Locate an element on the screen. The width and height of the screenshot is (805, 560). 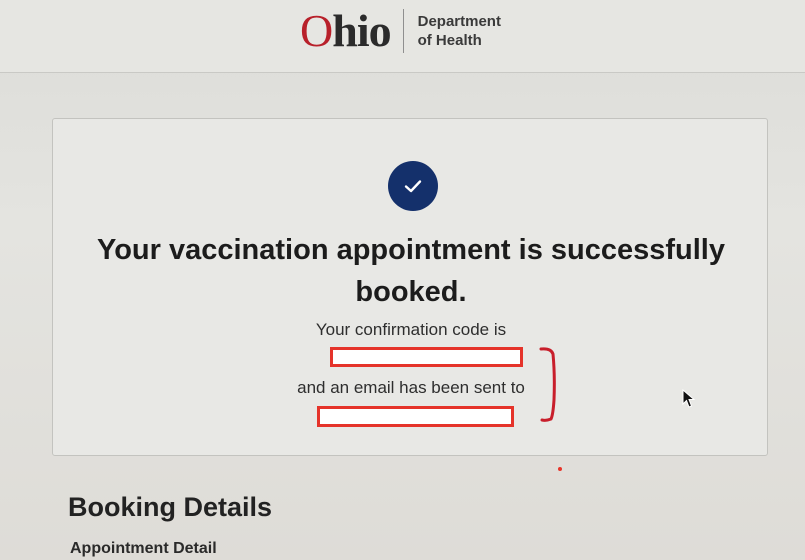
email-sent-label: and an email has been sent to is located at coordinates (411, 387).